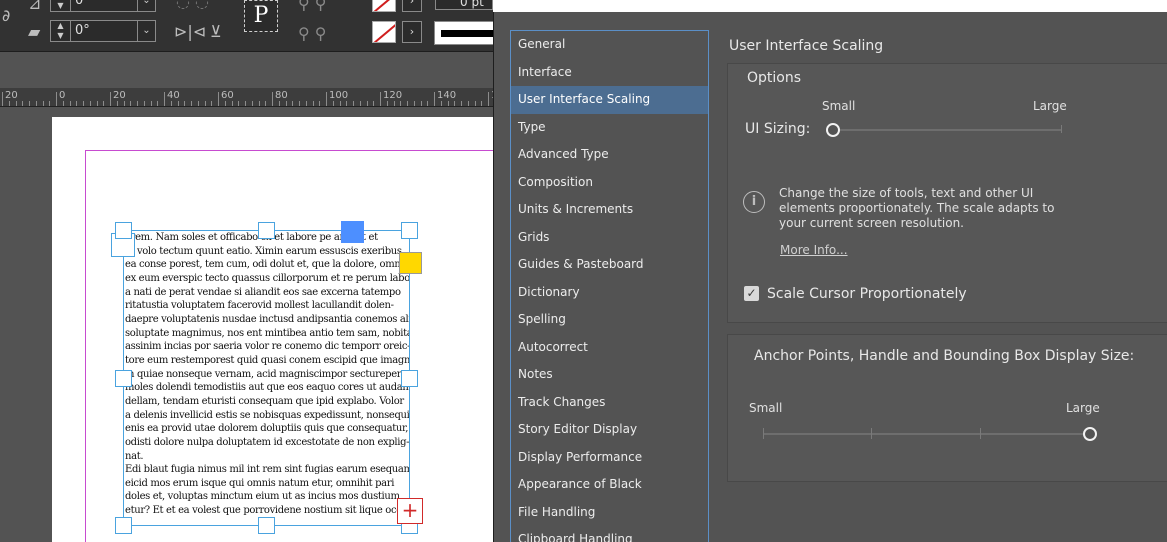 The width and height of the screenshot is (1167, 542). I want to click on category-item: Type, so click(609, 128).